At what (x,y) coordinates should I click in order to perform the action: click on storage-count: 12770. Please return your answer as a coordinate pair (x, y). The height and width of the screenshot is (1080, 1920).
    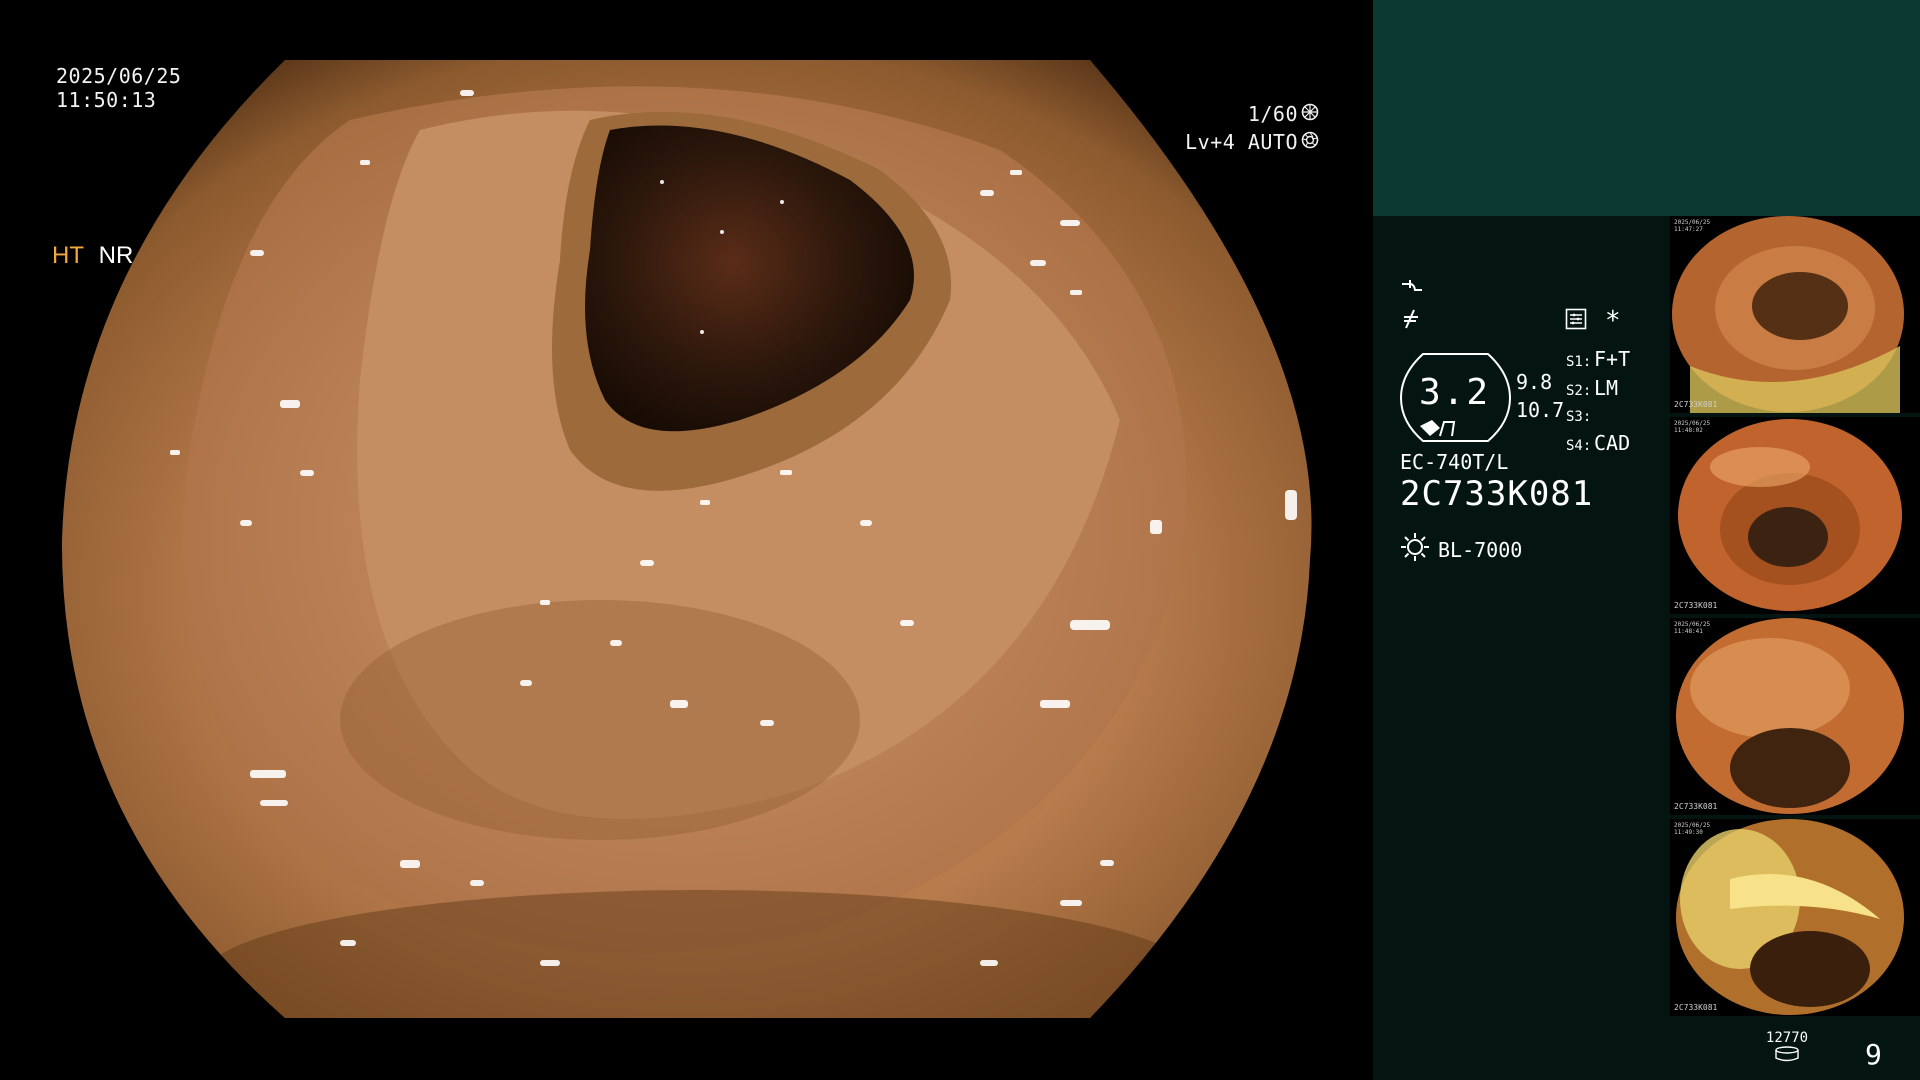
    Looking at the image, I should click on (1787, 1038).